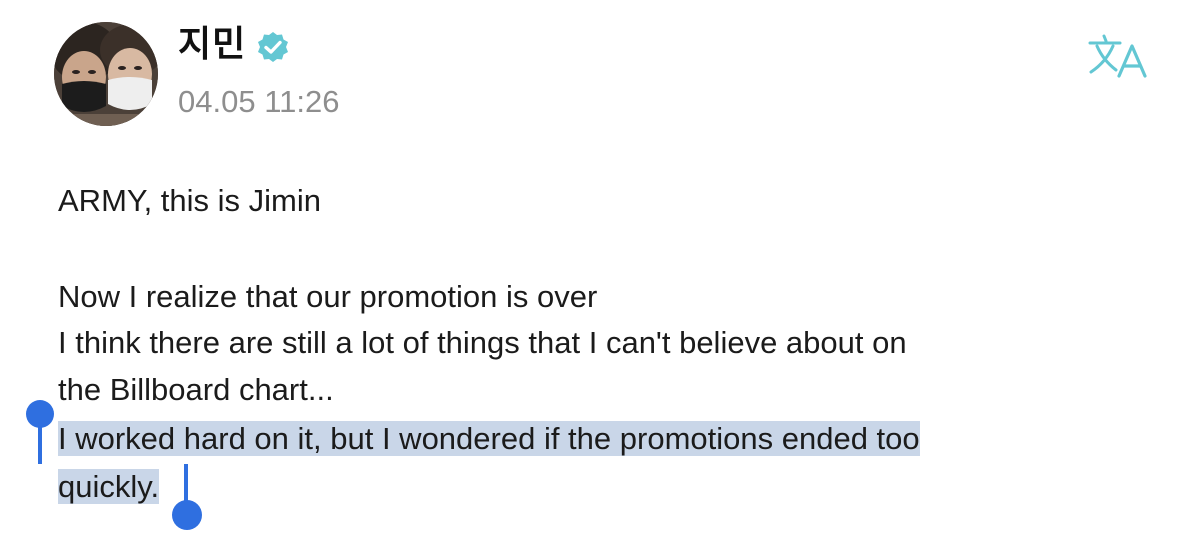 This screenshot has height=552, width=1200. Describe the element at coordinates (1119, 55) in the screenshot. I see `translate-icon` at that location.